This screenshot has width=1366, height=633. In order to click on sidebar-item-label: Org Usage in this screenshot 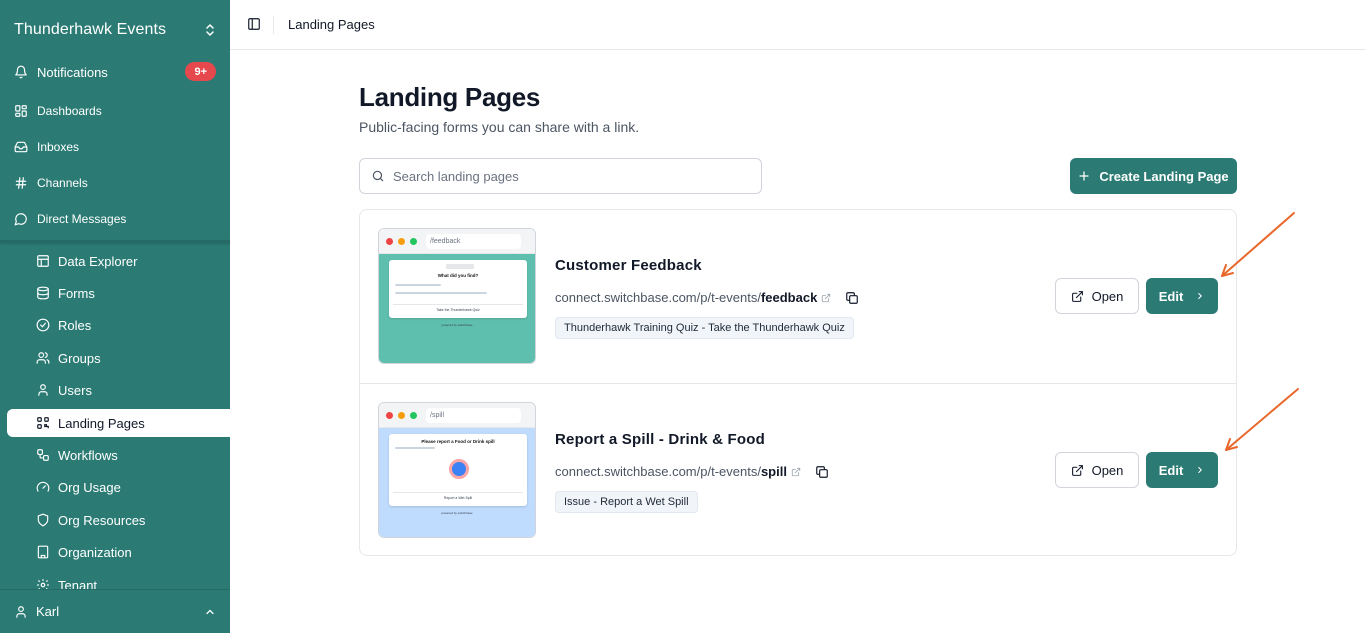, I will do `click(89, 487)`.